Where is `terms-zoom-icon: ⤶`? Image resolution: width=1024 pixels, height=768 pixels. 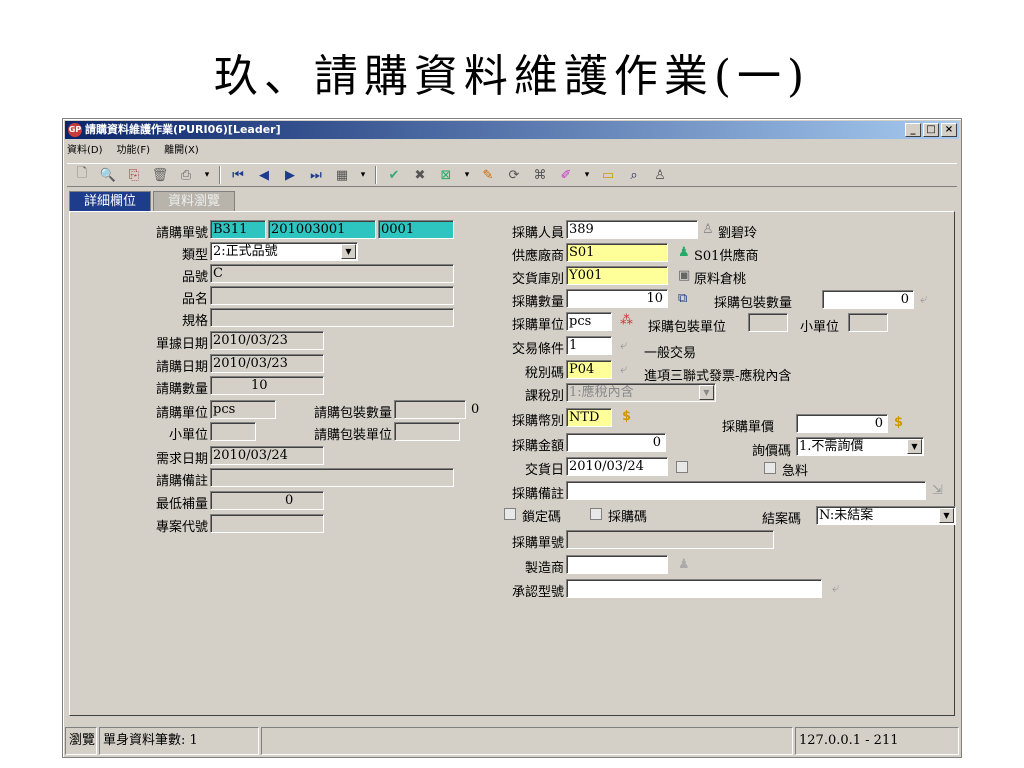 terms-zoom-icon: ⤶ is located at coordinates (623, 346).